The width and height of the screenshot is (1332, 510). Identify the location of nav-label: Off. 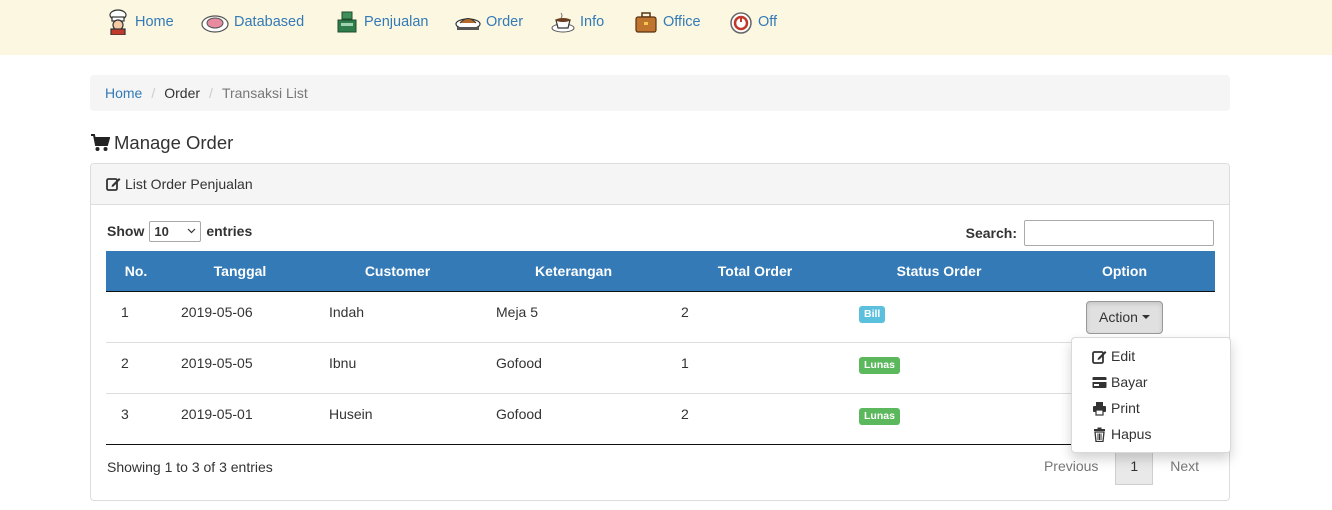
(768, 22).